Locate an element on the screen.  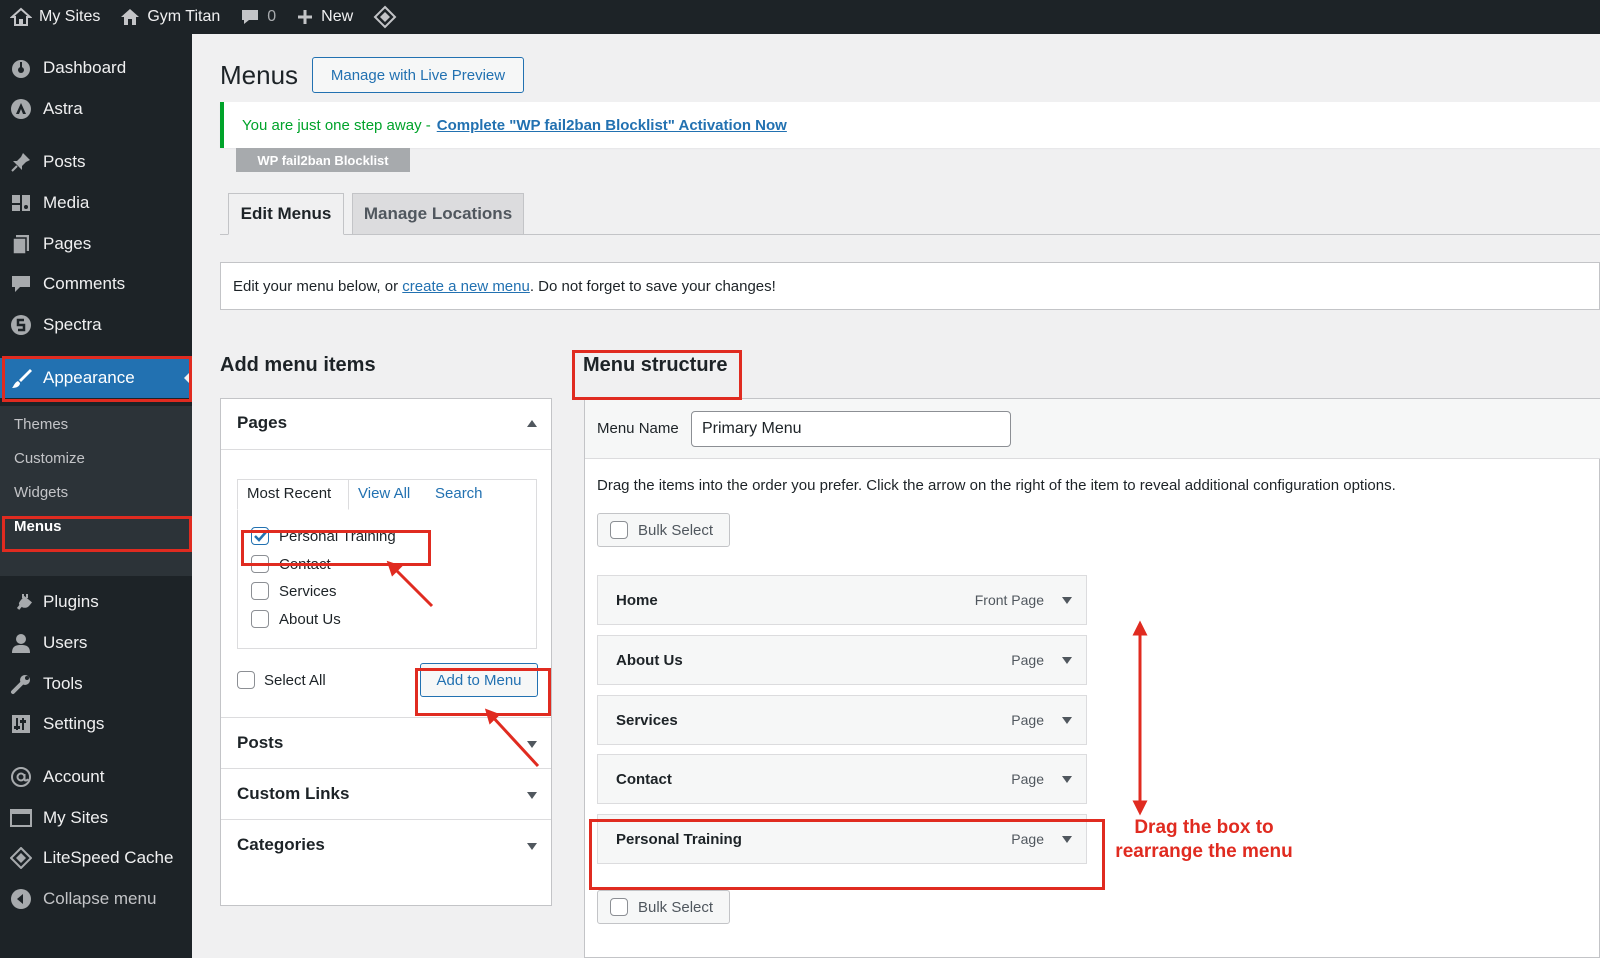
bulk-select-bottom: Bulk Select is located at coordinates (663, 907).